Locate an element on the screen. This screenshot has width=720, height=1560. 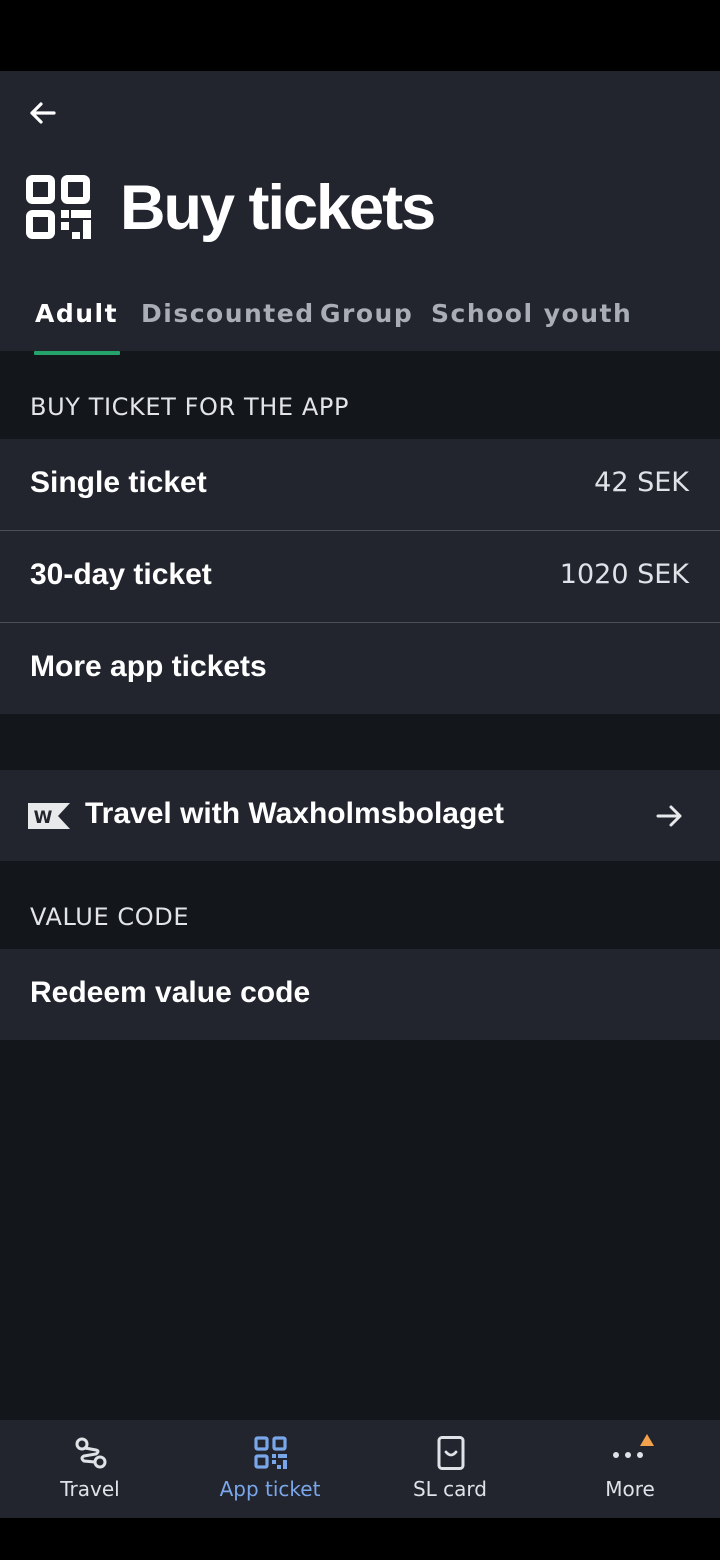
tab-group: Group is located at coordinates (366, 324).